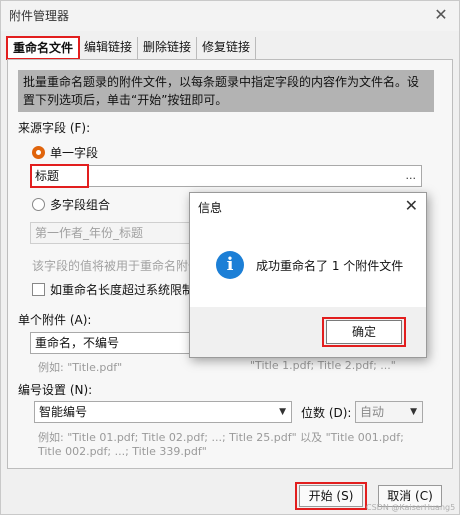  What do you see at coordinates (74, 153) in the screenshot?
I see `single-field-label: 单一字段` at bounding box center [74, 153].